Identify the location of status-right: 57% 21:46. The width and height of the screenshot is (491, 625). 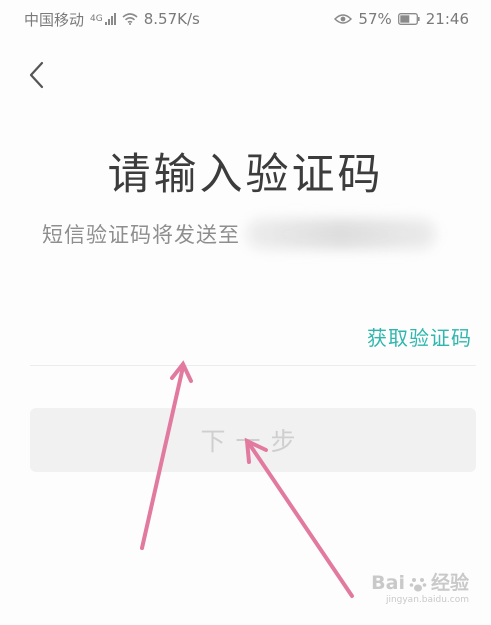
(401, 19).